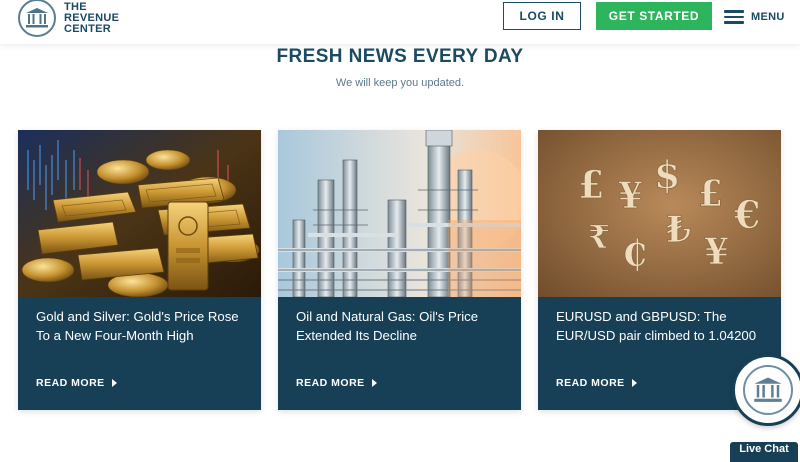  What do you see at coordinates (400, 56) in the screenshot?
I see `section-title: FRESH NEWS EVERY DAY` at bounding box center [400, 56].